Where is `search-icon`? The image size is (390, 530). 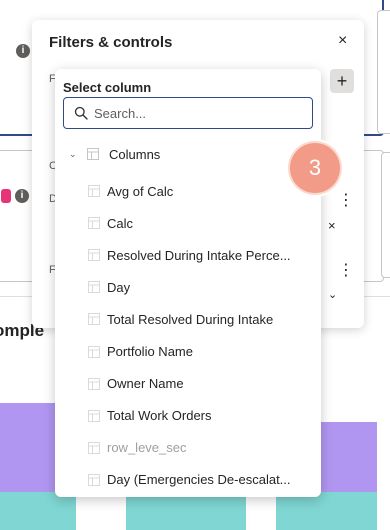
search-icon is located at coordinates (81, 113).